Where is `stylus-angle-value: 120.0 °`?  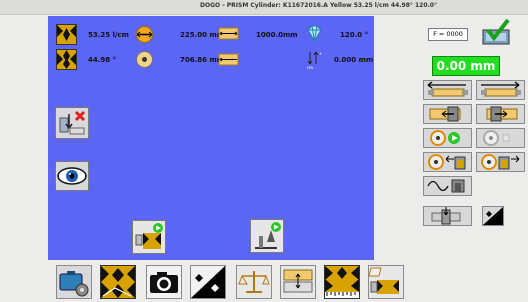 stylus-angle-value: 120.0 ° is located at coordinates (354, 35).